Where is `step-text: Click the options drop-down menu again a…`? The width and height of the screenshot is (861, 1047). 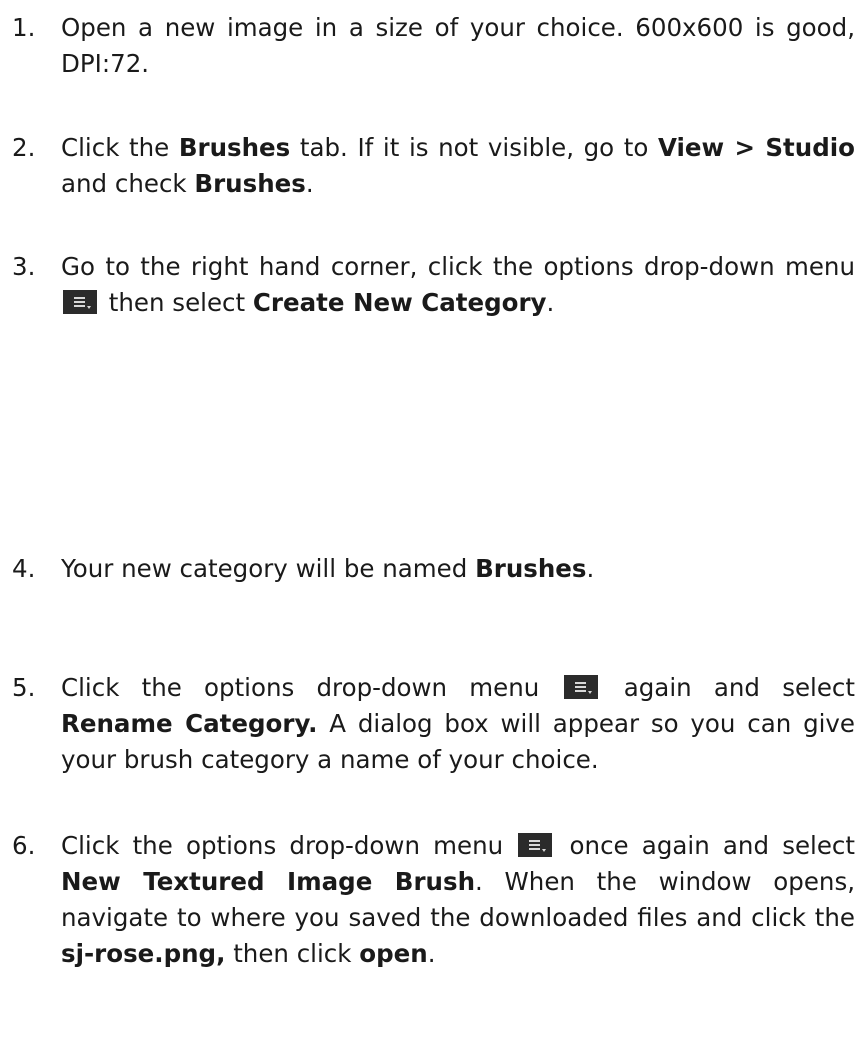
step-text: Click the options drop-down menu again a… is located at coordinates (458, 724).